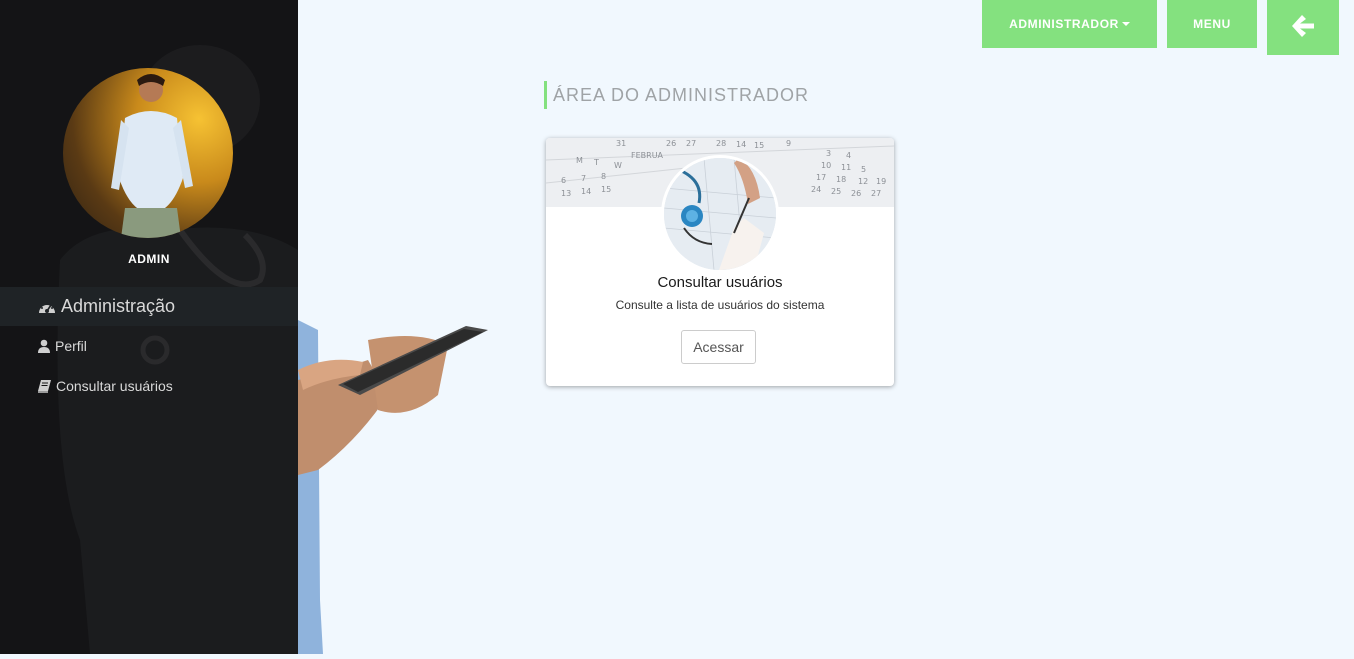  I want to click on svg-text: 8, so click(603, 176).